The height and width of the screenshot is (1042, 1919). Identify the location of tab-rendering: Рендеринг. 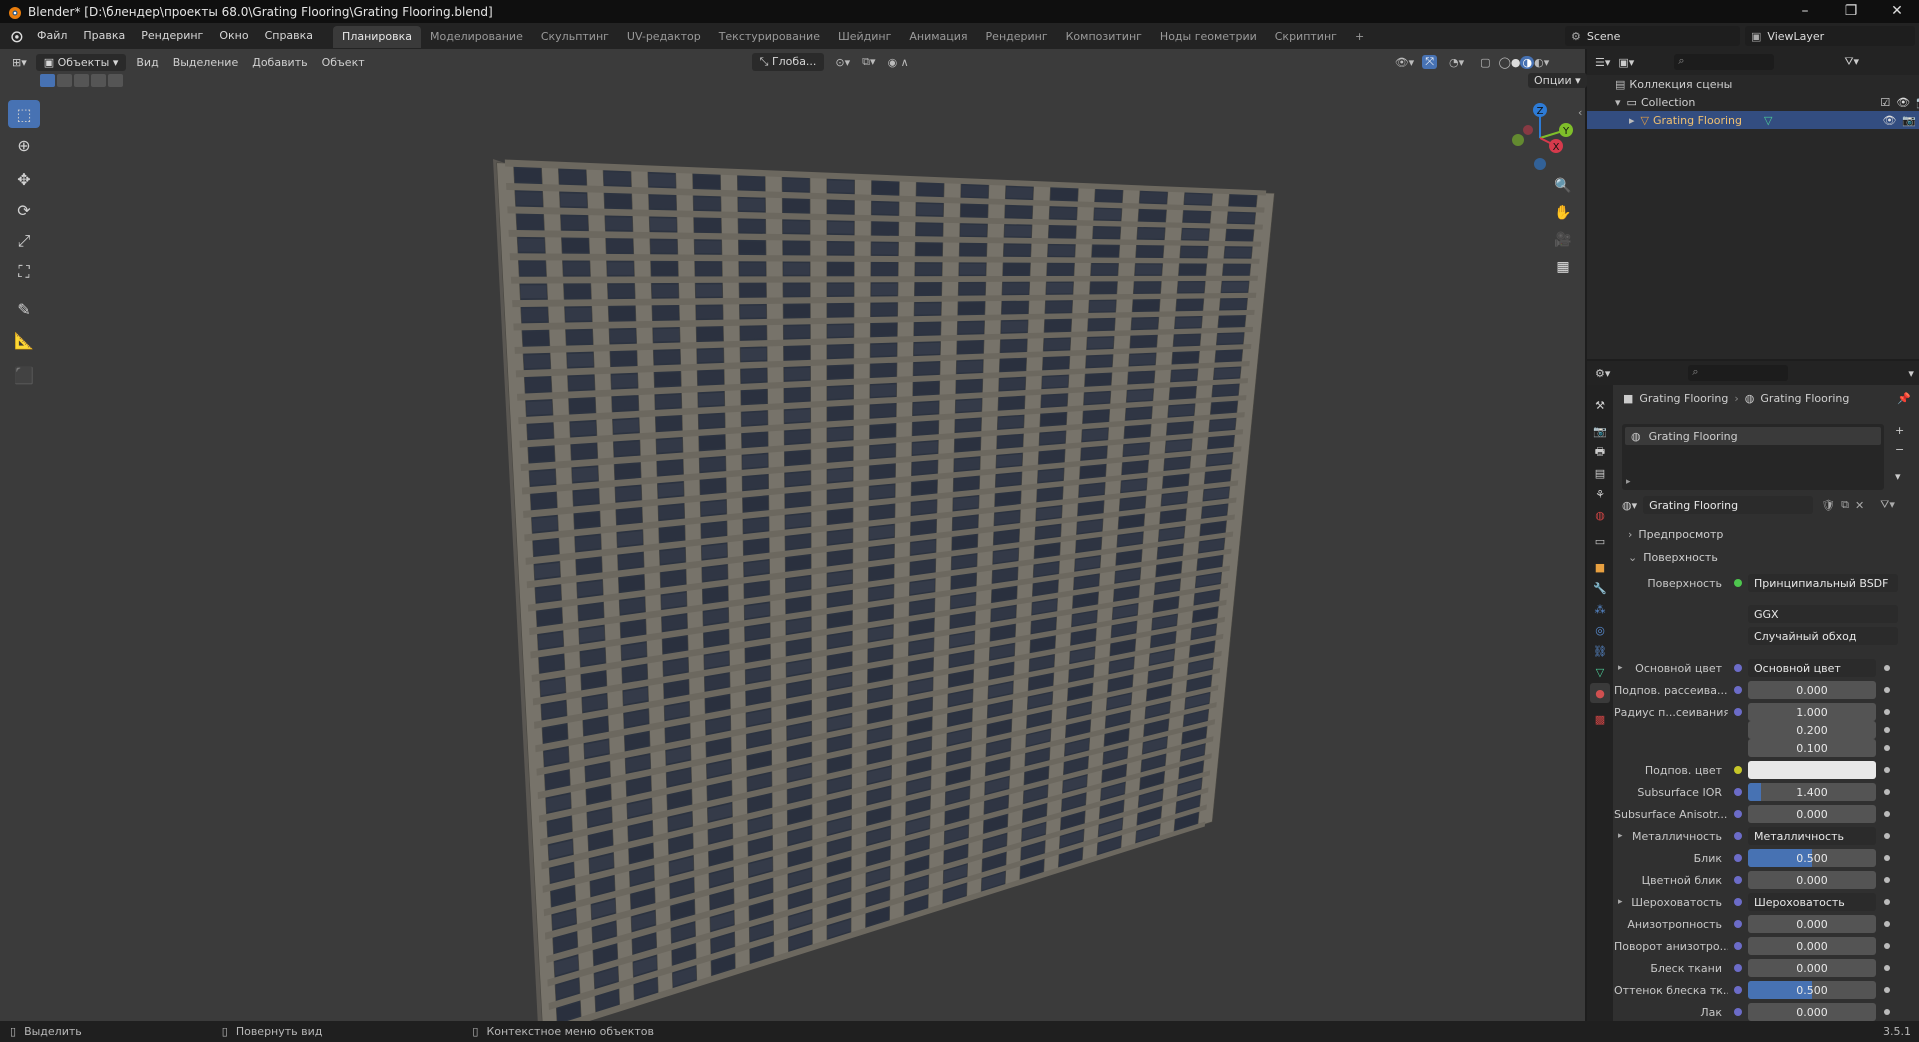
(1017, 37).